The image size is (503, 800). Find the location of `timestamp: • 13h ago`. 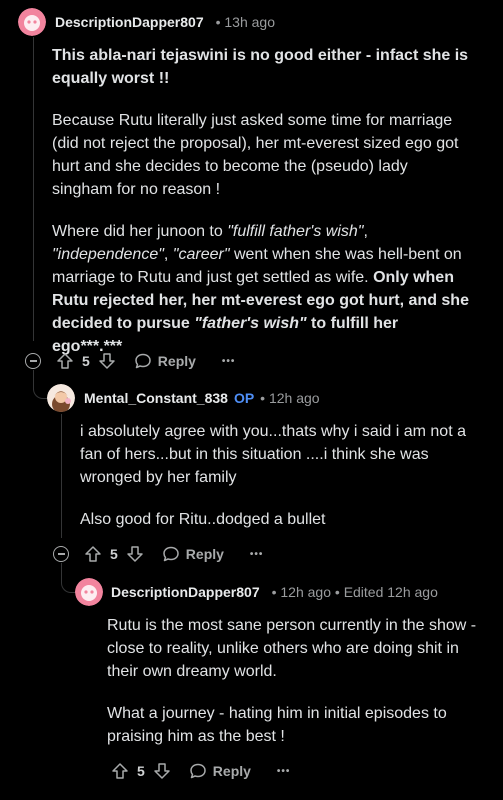

timestamp: • 13h ago is located at coordinates (245, 22).